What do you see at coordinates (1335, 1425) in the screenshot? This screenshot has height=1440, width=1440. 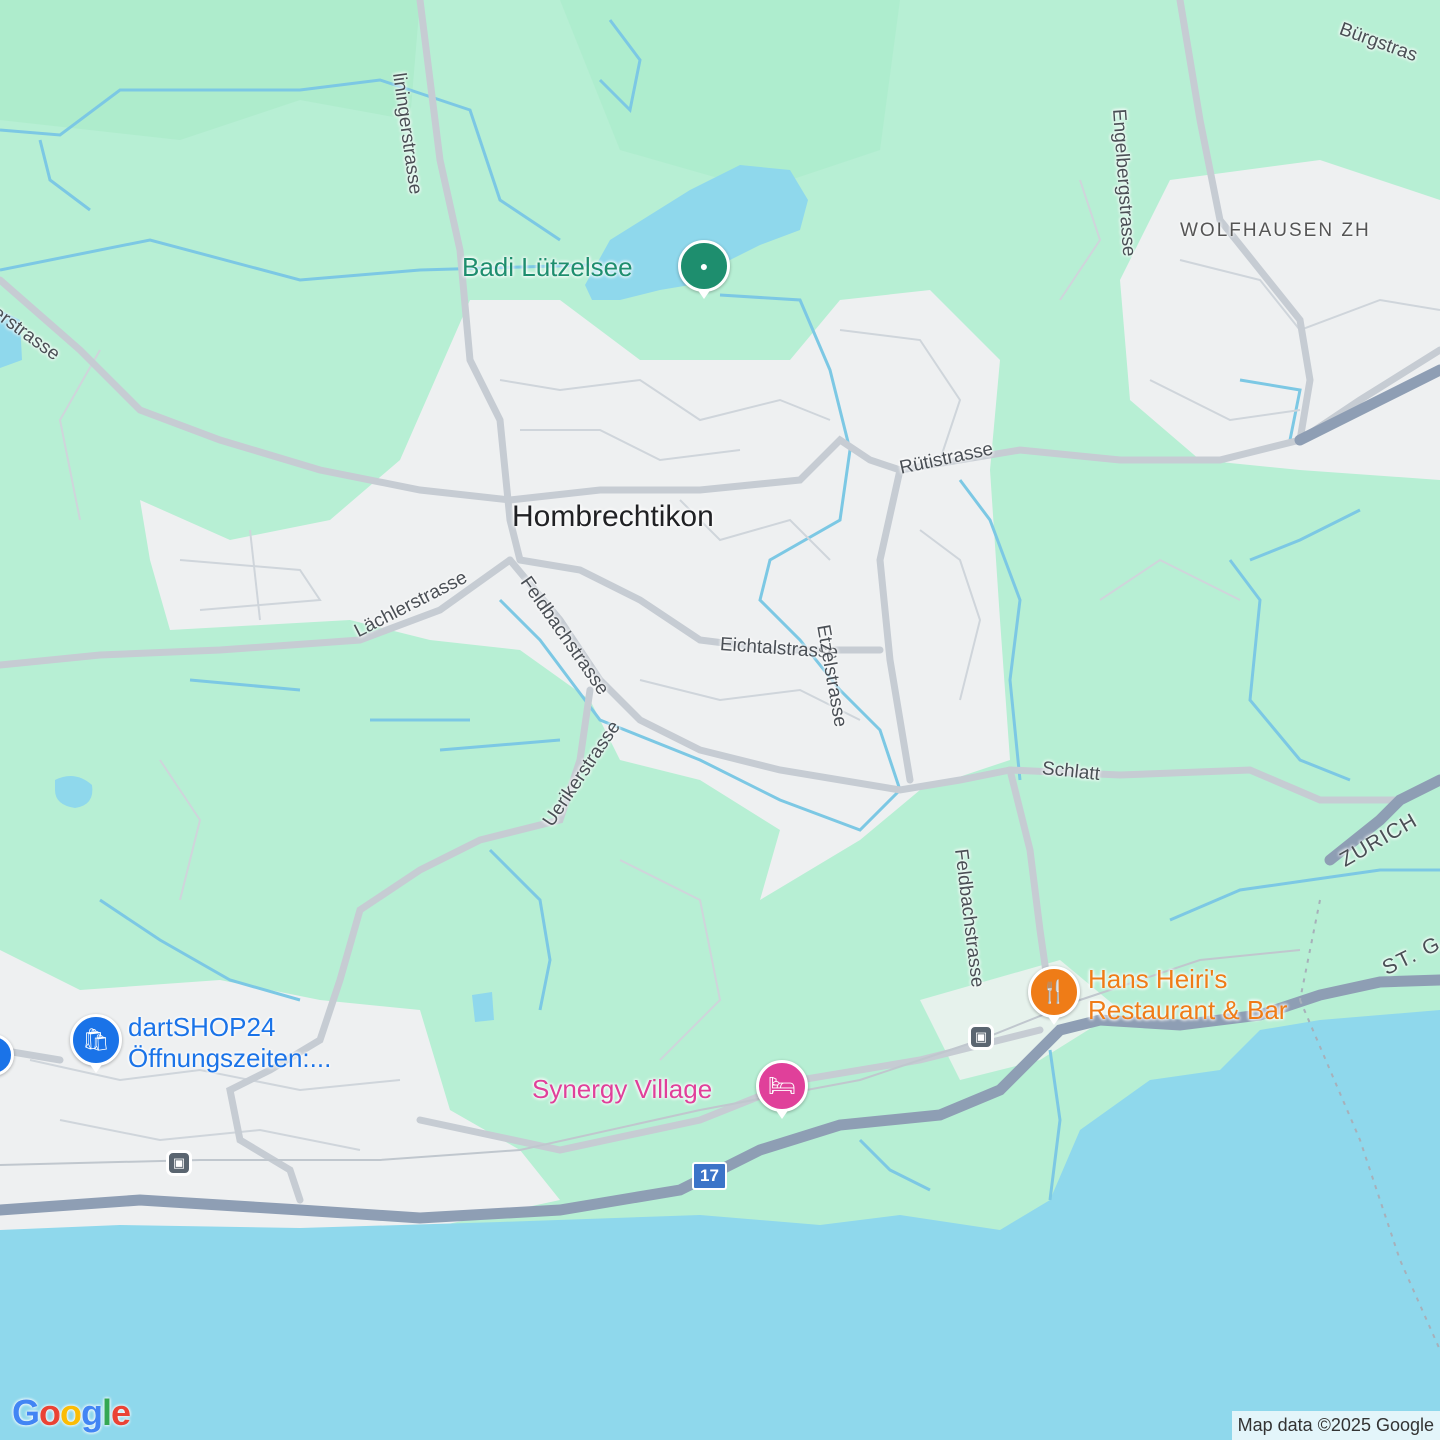 I see `map-attribution: Map data ©2025 Google` at bounding box center [1335, 1425].